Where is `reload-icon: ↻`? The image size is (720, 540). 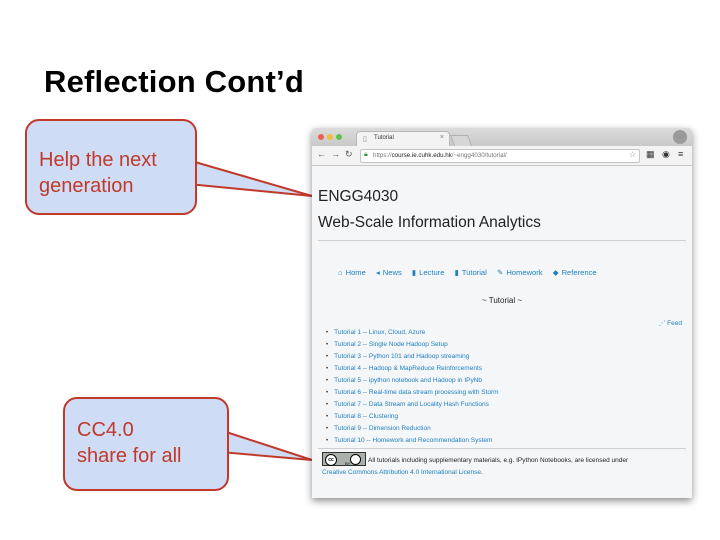
reload-icon: ↻ is located at coordinates (349, 154).